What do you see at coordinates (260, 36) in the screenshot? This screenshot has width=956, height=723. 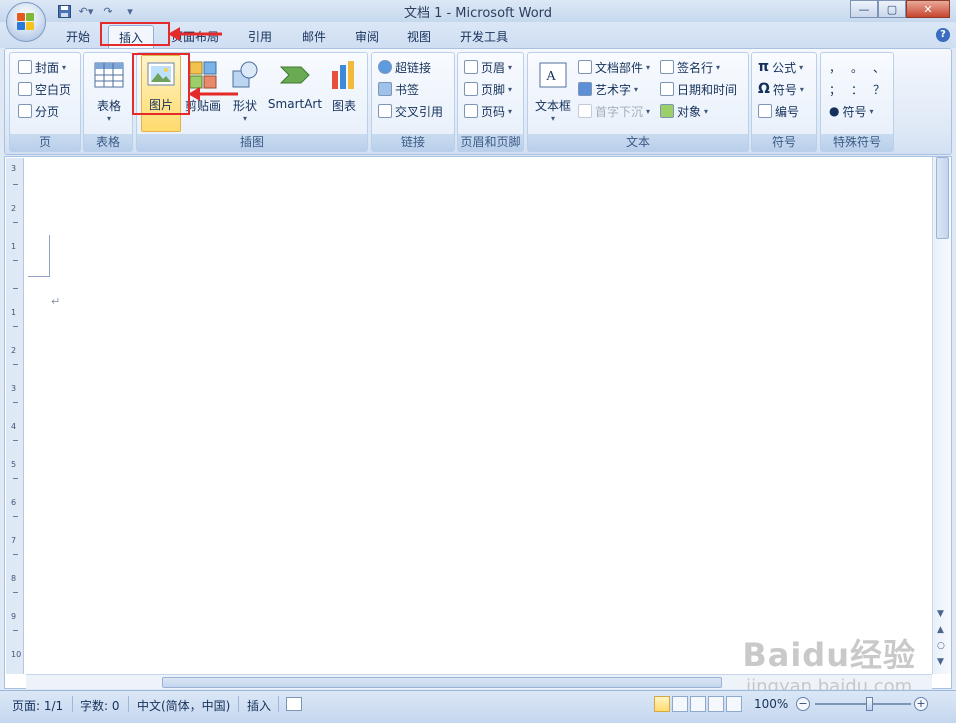 I see `tab-references: 引用` at bounding box center [260, 36].